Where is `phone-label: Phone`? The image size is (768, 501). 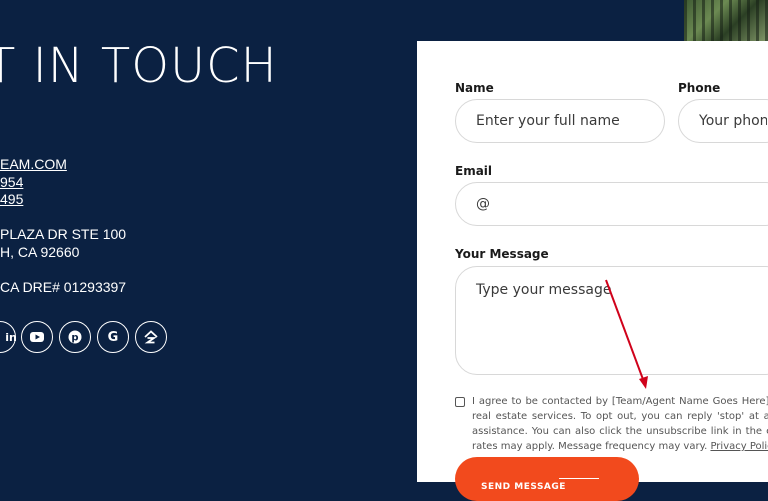 phone-label: Phone is located at coordinates (699, 88).